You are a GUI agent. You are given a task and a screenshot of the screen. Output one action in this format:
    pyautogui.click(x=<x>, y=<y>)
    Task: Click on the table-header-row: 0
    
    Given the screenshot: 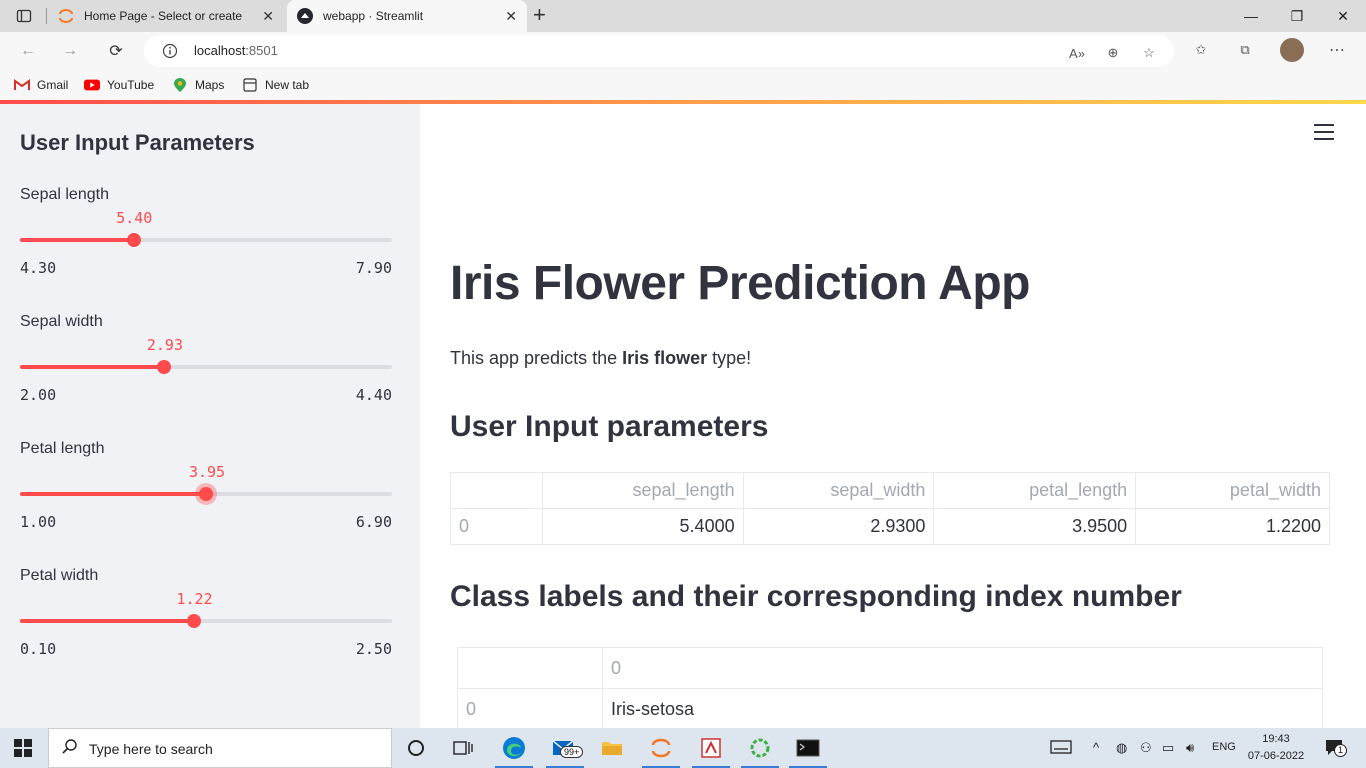 What is the action you would take?
    pyautogui.click(x=890, y=668)
    